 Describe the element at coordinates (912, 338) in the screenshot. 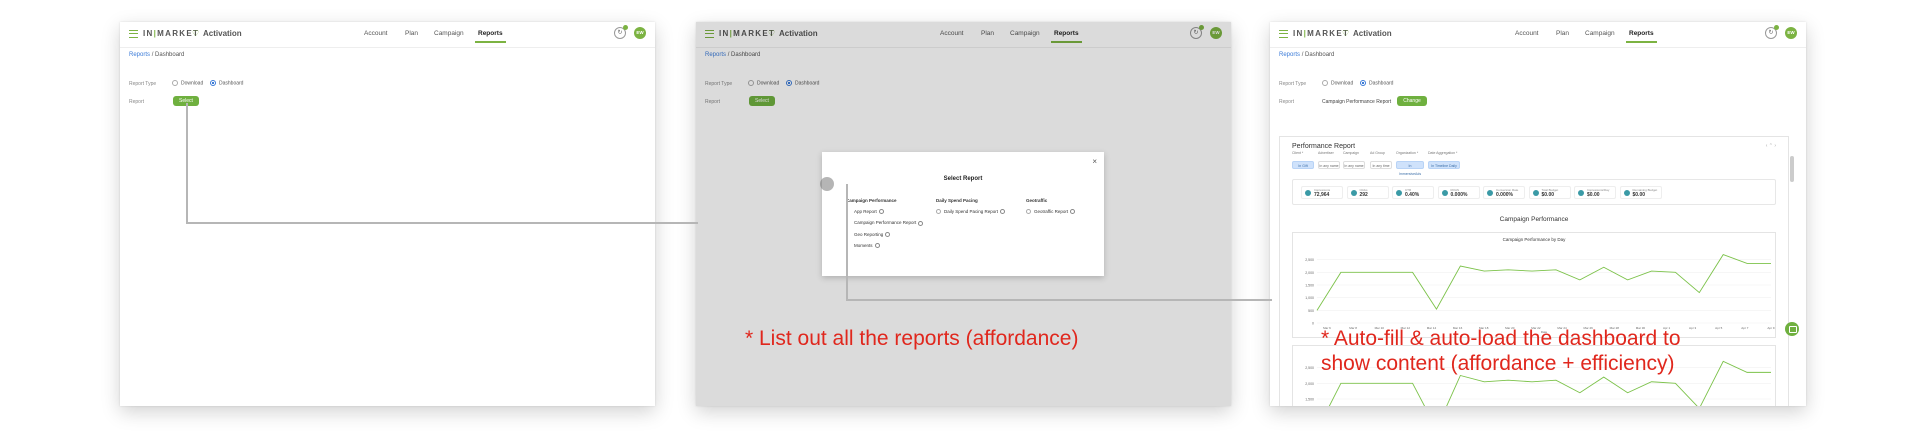

I see `annotation-list-reports: * List out all the reports (affordance)` at that location.